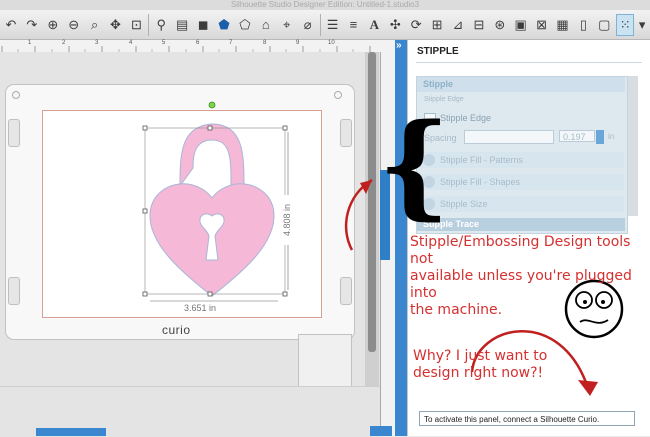  I want to click on mat-corner-box, so click(325, 363).